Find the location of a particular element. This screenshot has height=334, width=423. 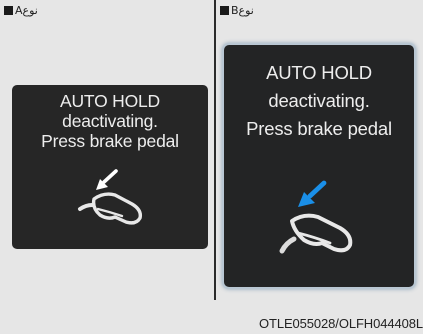

figure-code-caption: OTLE055028/OLFH044408L is located at coordinates (340, 323).